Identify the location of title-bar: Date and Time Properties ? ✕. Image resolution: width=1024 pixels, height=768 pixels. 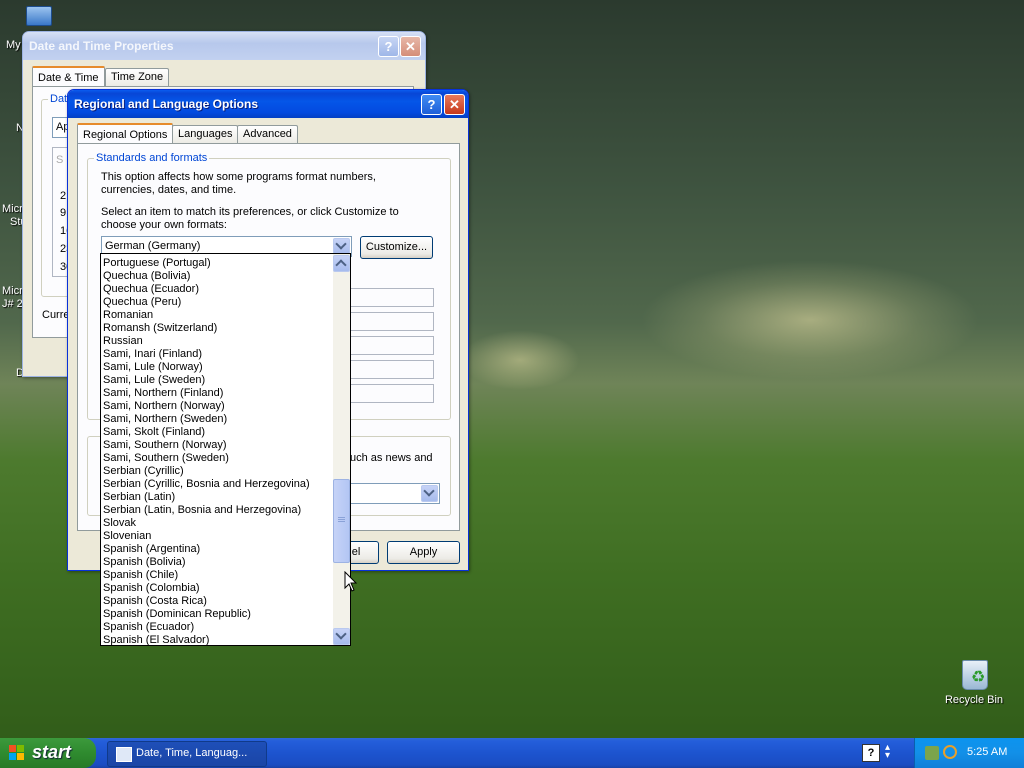
(224, 46).